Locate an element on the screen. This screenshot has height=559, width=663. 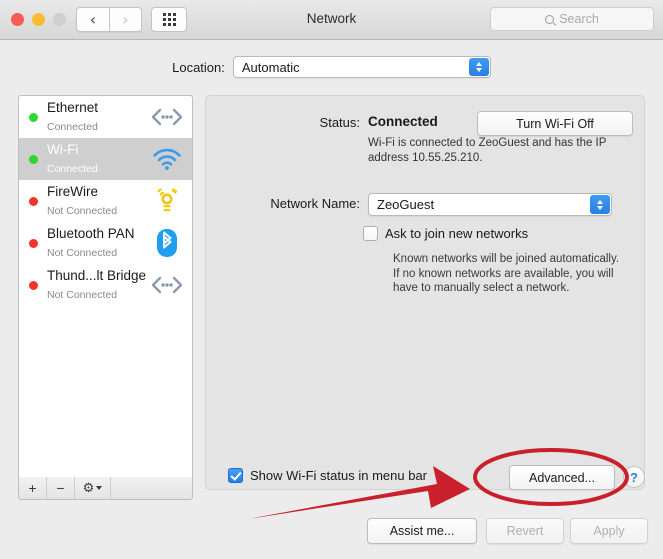
turn-wifi-off-button: Turn Wi-Fi Off is located at coordinates (555, 123).